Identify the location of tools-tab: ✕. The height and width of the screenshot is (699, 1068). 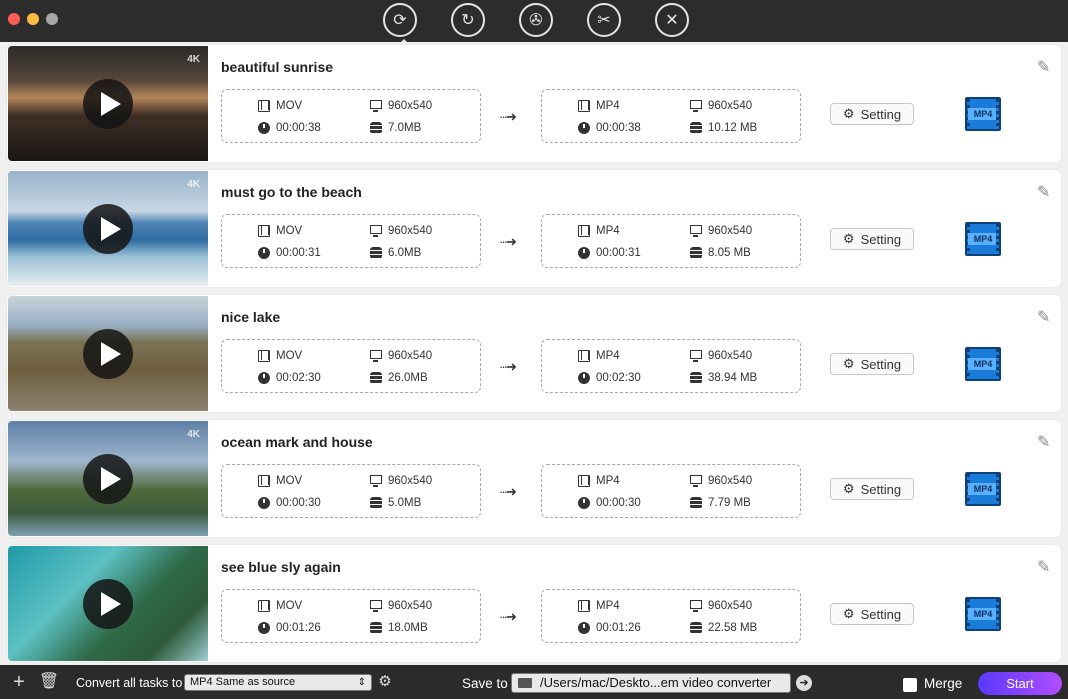
(672, 20).